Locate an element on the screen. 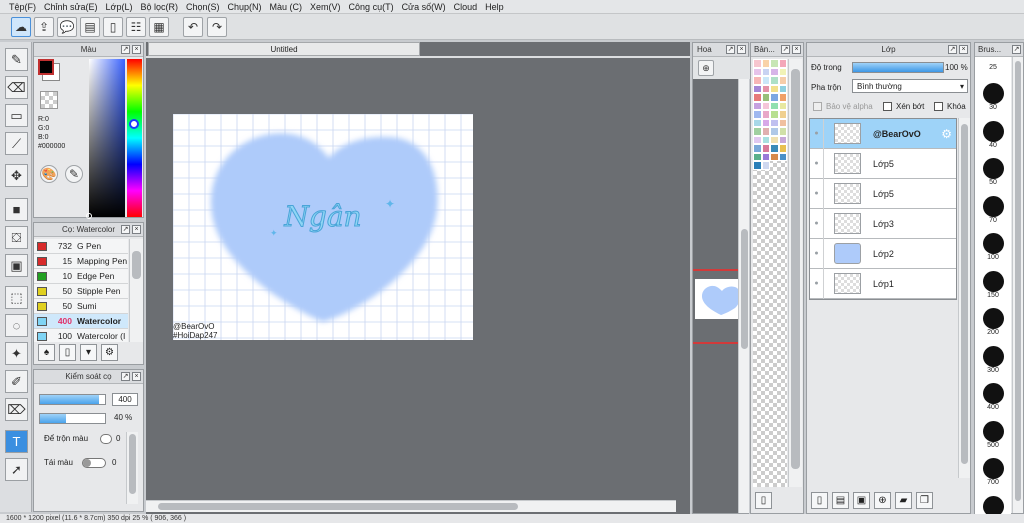 The image size is (1024, 523). pen-tool-icon: ✎ is located at coordinates (16, 59).